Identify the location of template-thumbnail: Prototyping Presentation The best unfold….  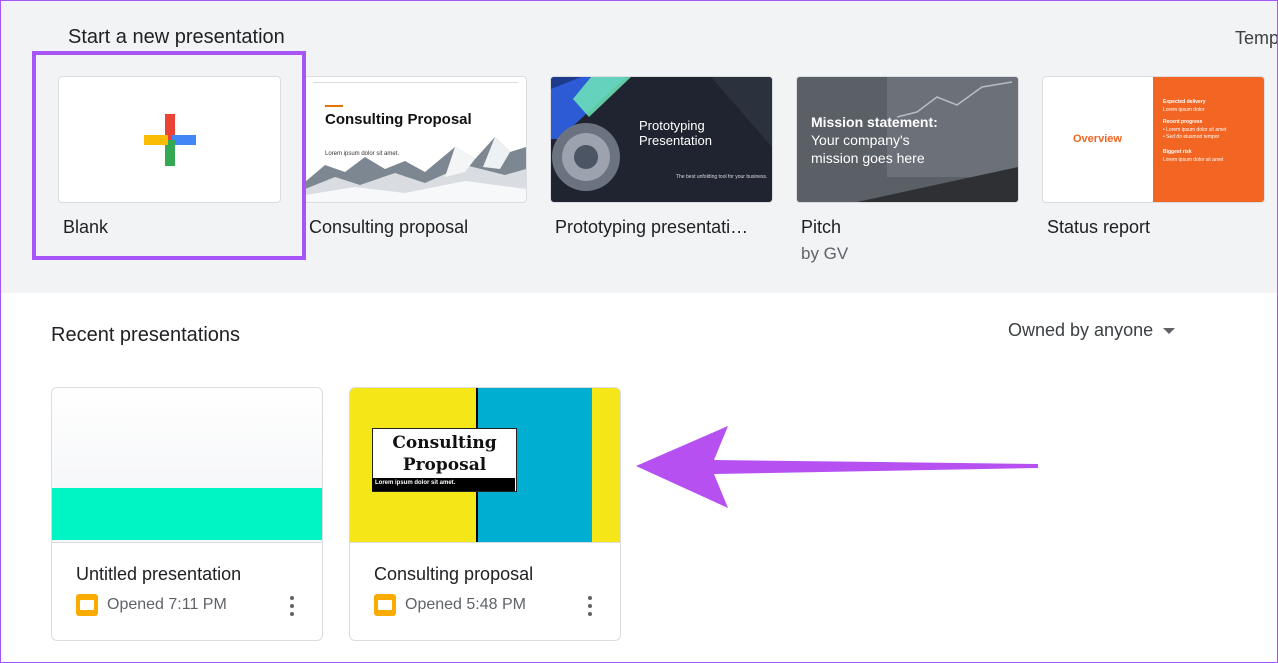
(661, 139).